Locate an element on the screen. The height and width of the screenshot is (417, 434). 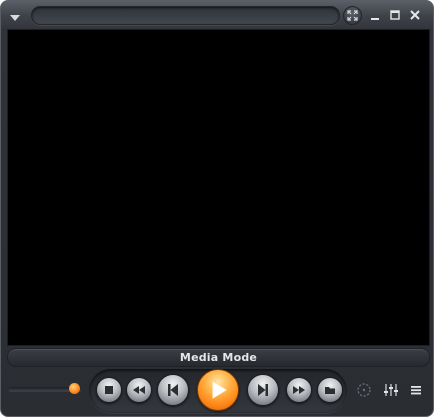
maximize-icon is located at coordinates (395, 15).